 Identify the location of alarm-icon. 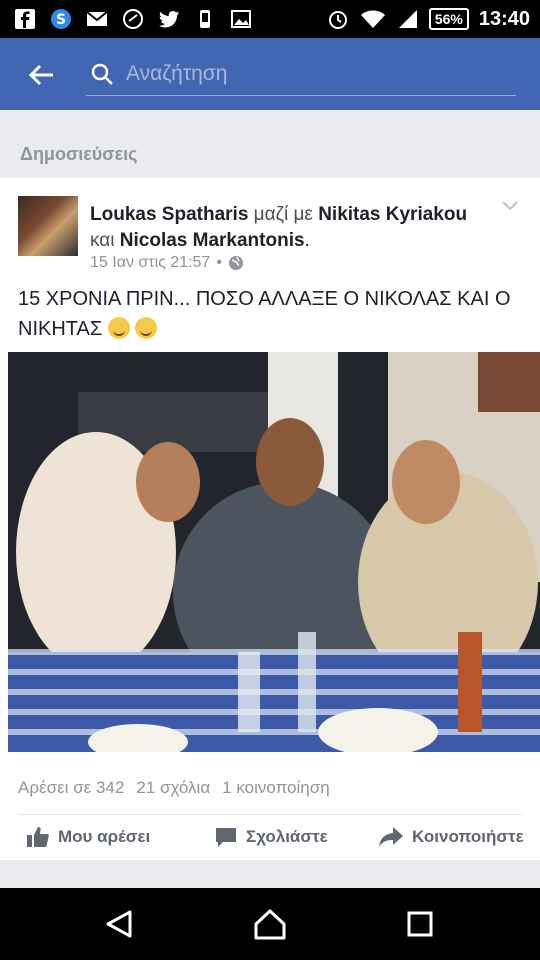
(337, 20).